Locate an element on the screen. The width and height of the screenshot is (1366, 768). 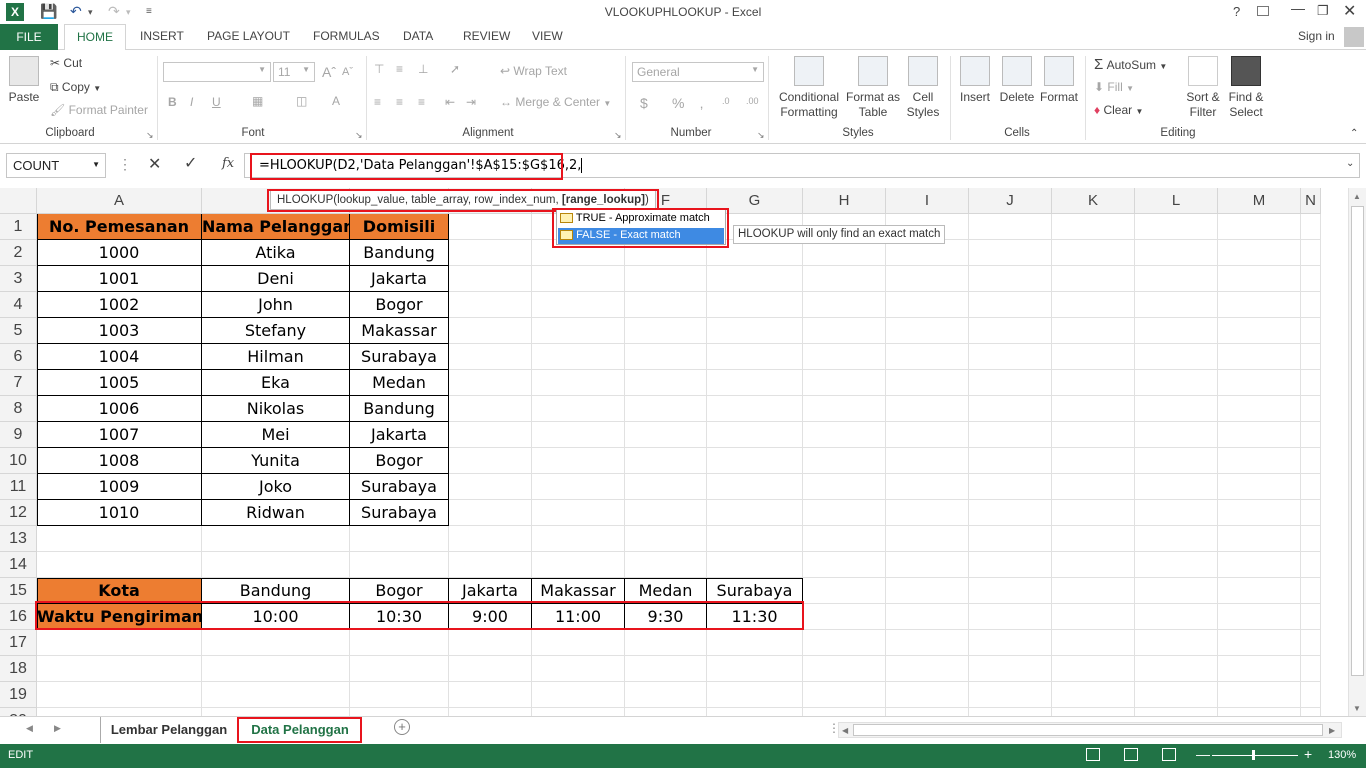
table-cell: Bogor is located at coordinates (399, 591).